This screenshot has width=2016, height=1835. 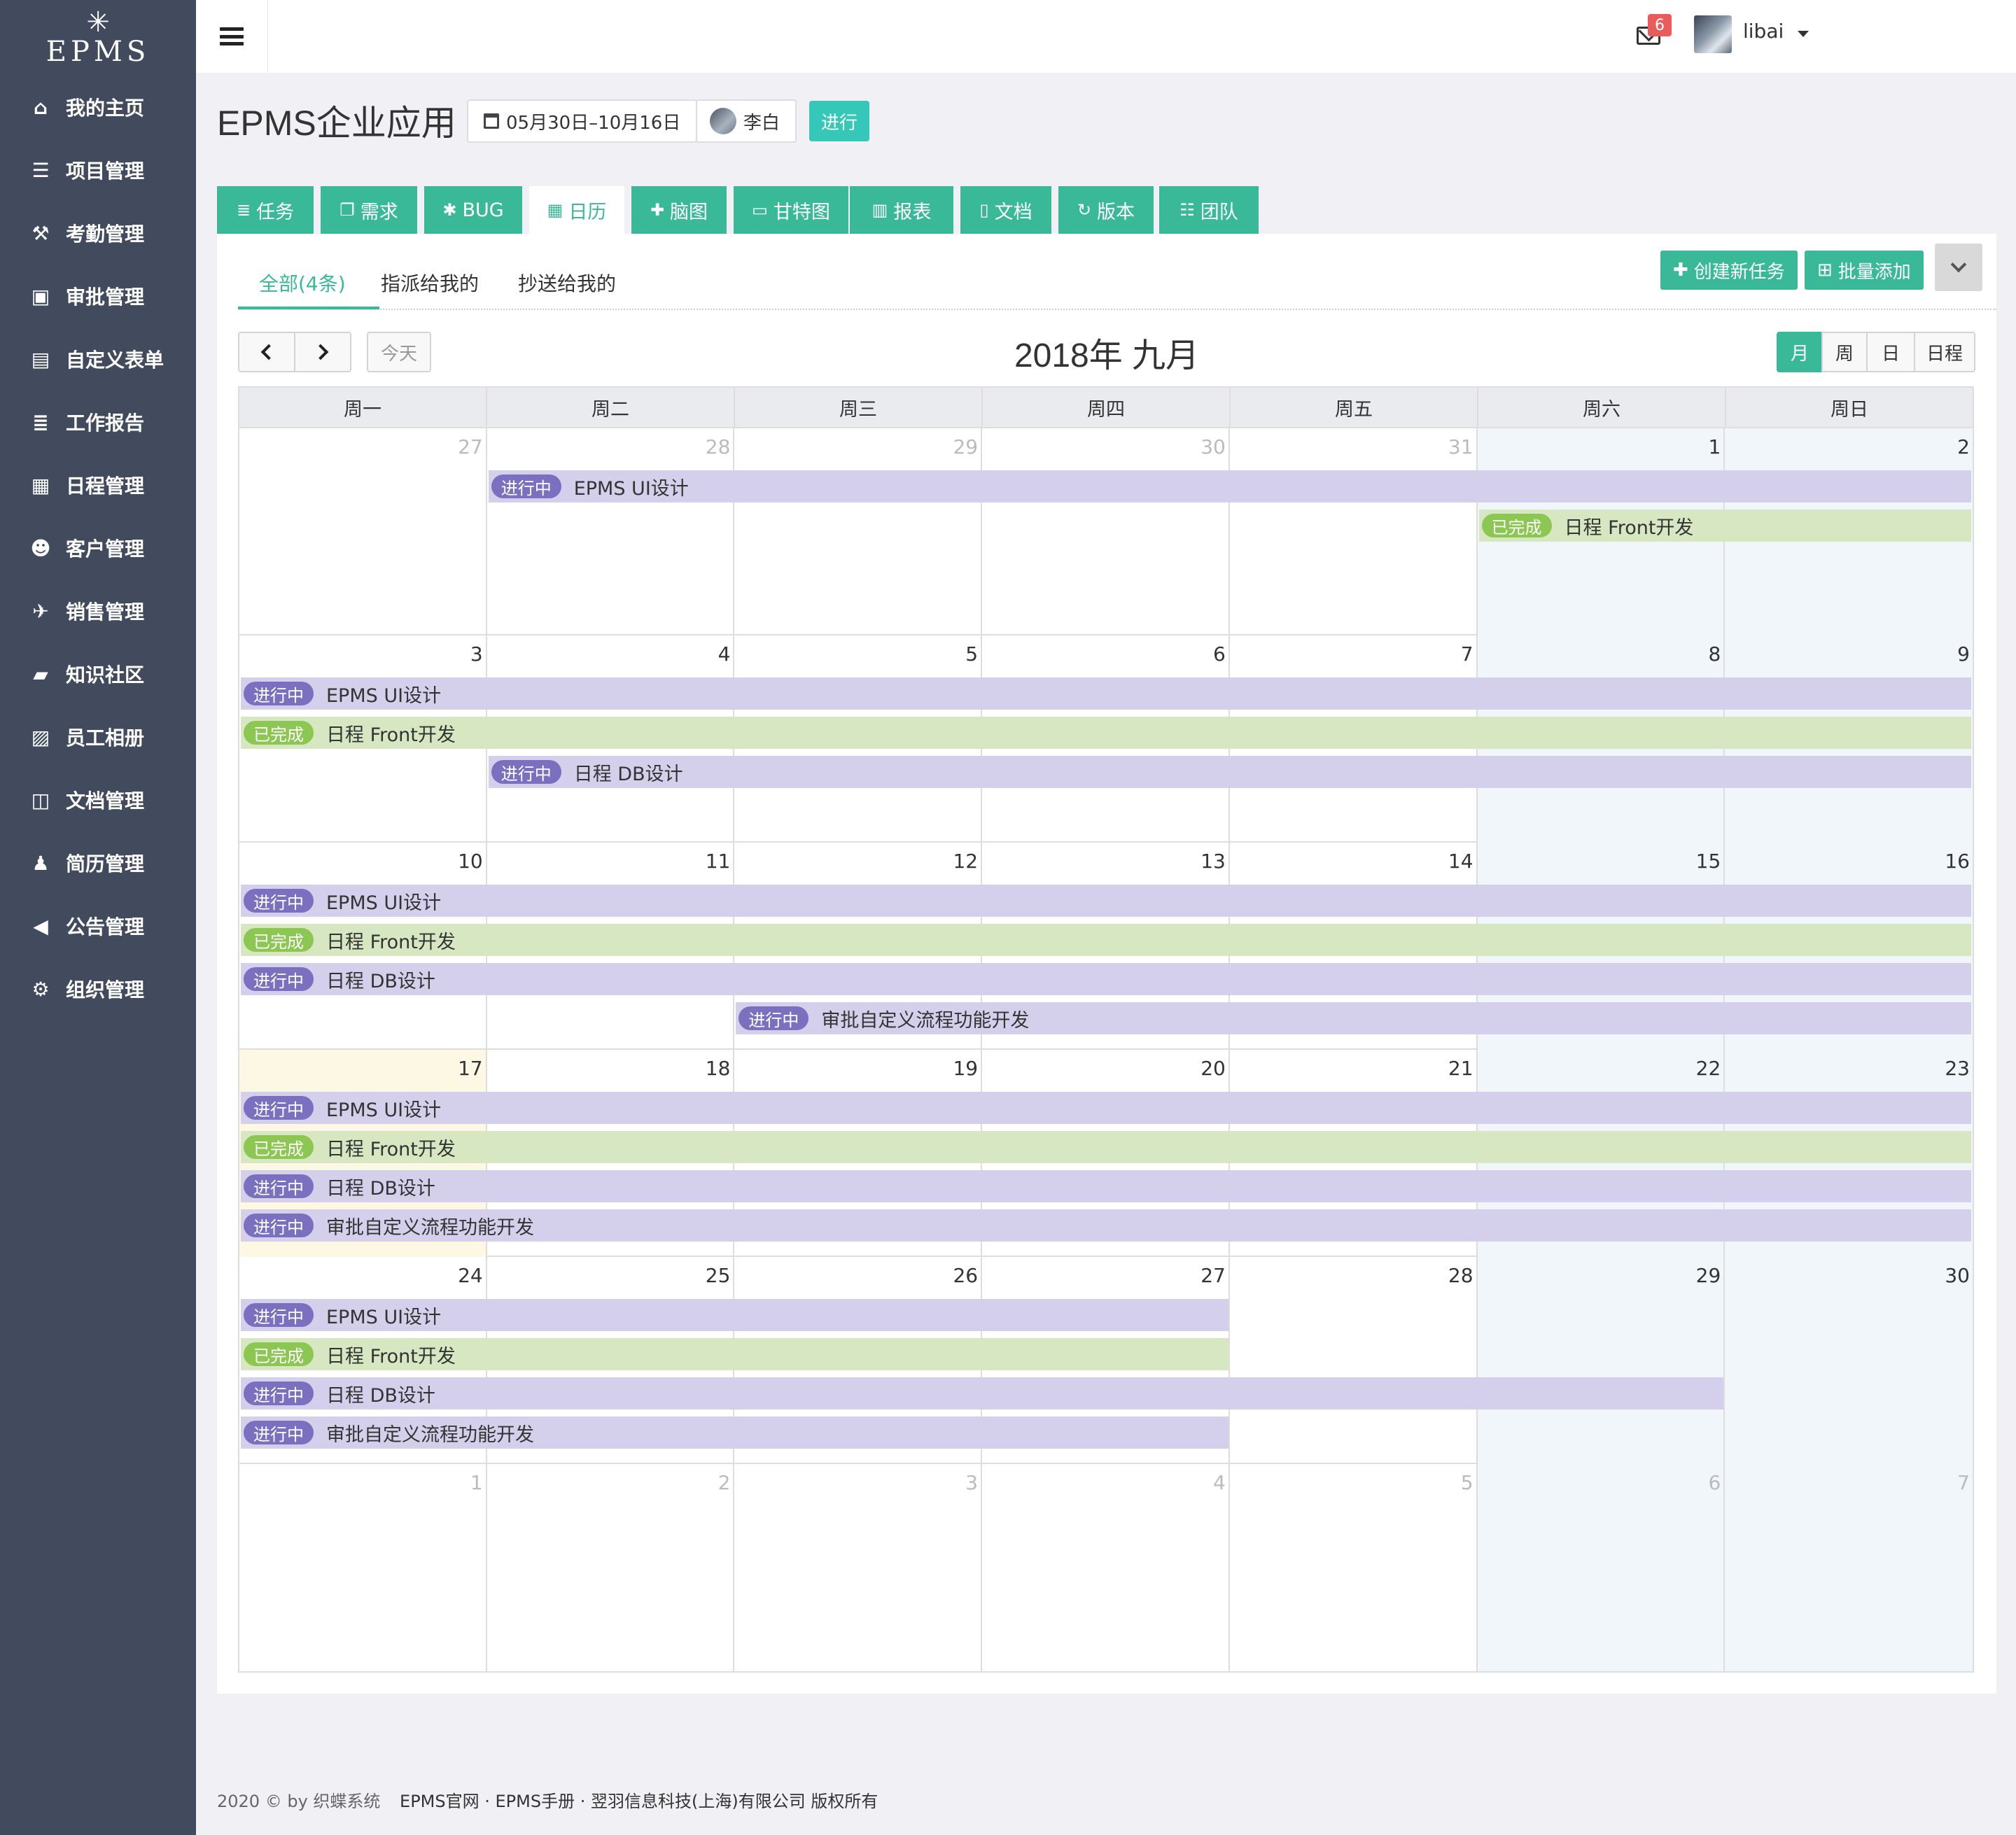 What do you see at coordinates (1958, 267) in the screenshot?
I see `collapse-button` at bounding box center [1958, 267].